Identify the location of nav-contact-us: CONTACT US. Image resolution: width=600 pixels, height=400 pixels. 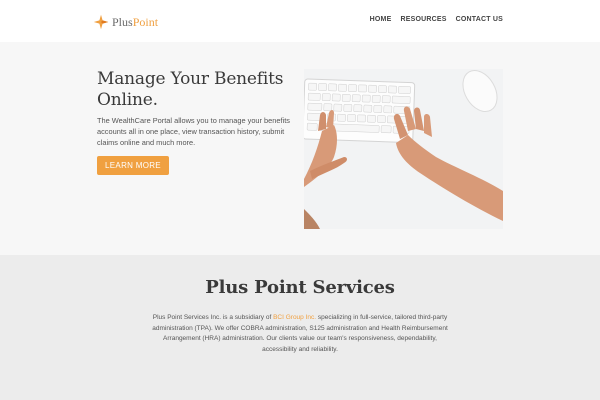
(479, 19).